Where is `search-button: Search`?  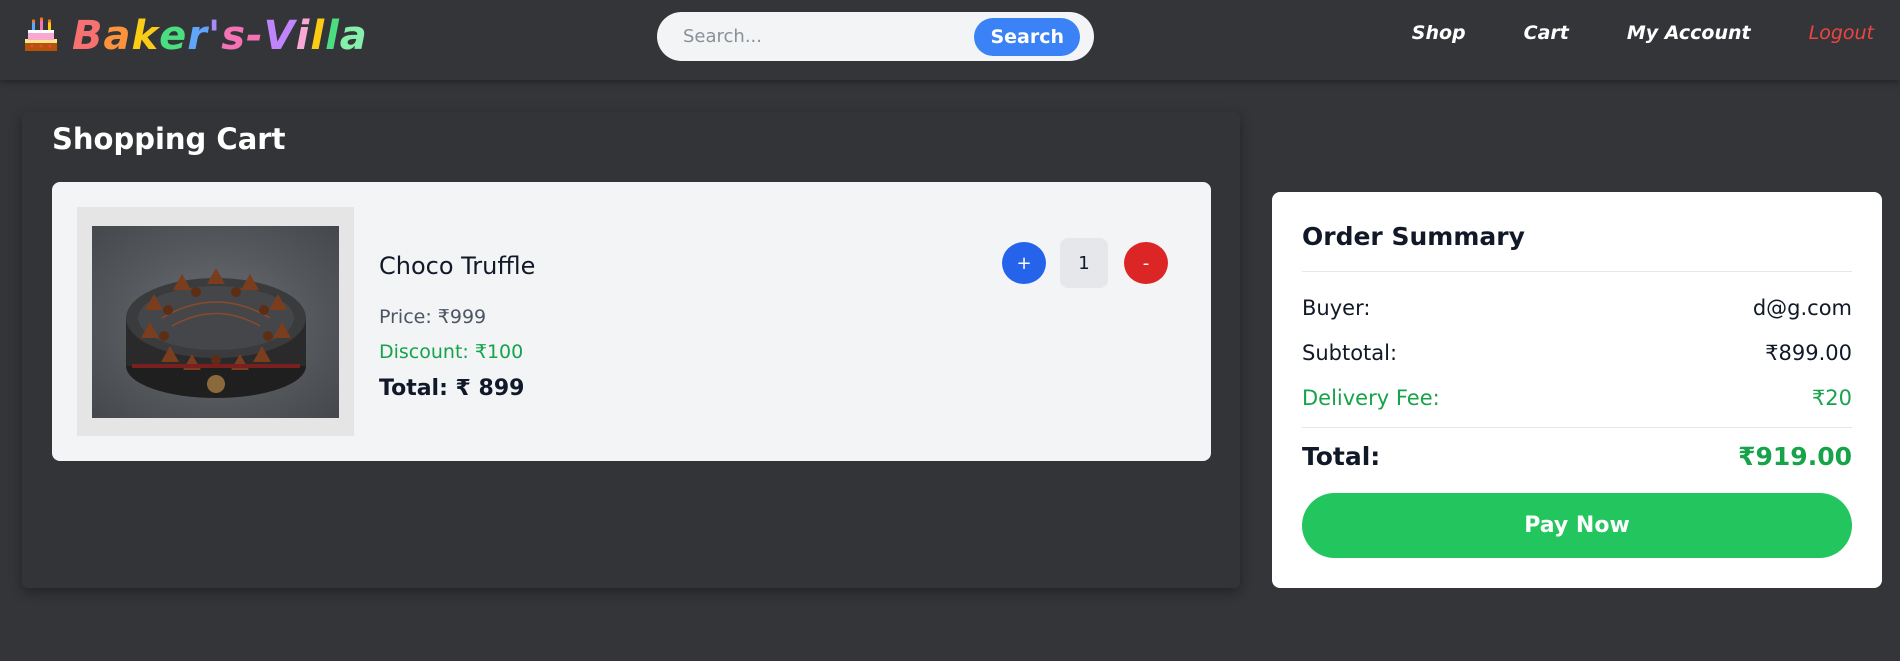 search-button: Search is located at coordinates (1027, 36).